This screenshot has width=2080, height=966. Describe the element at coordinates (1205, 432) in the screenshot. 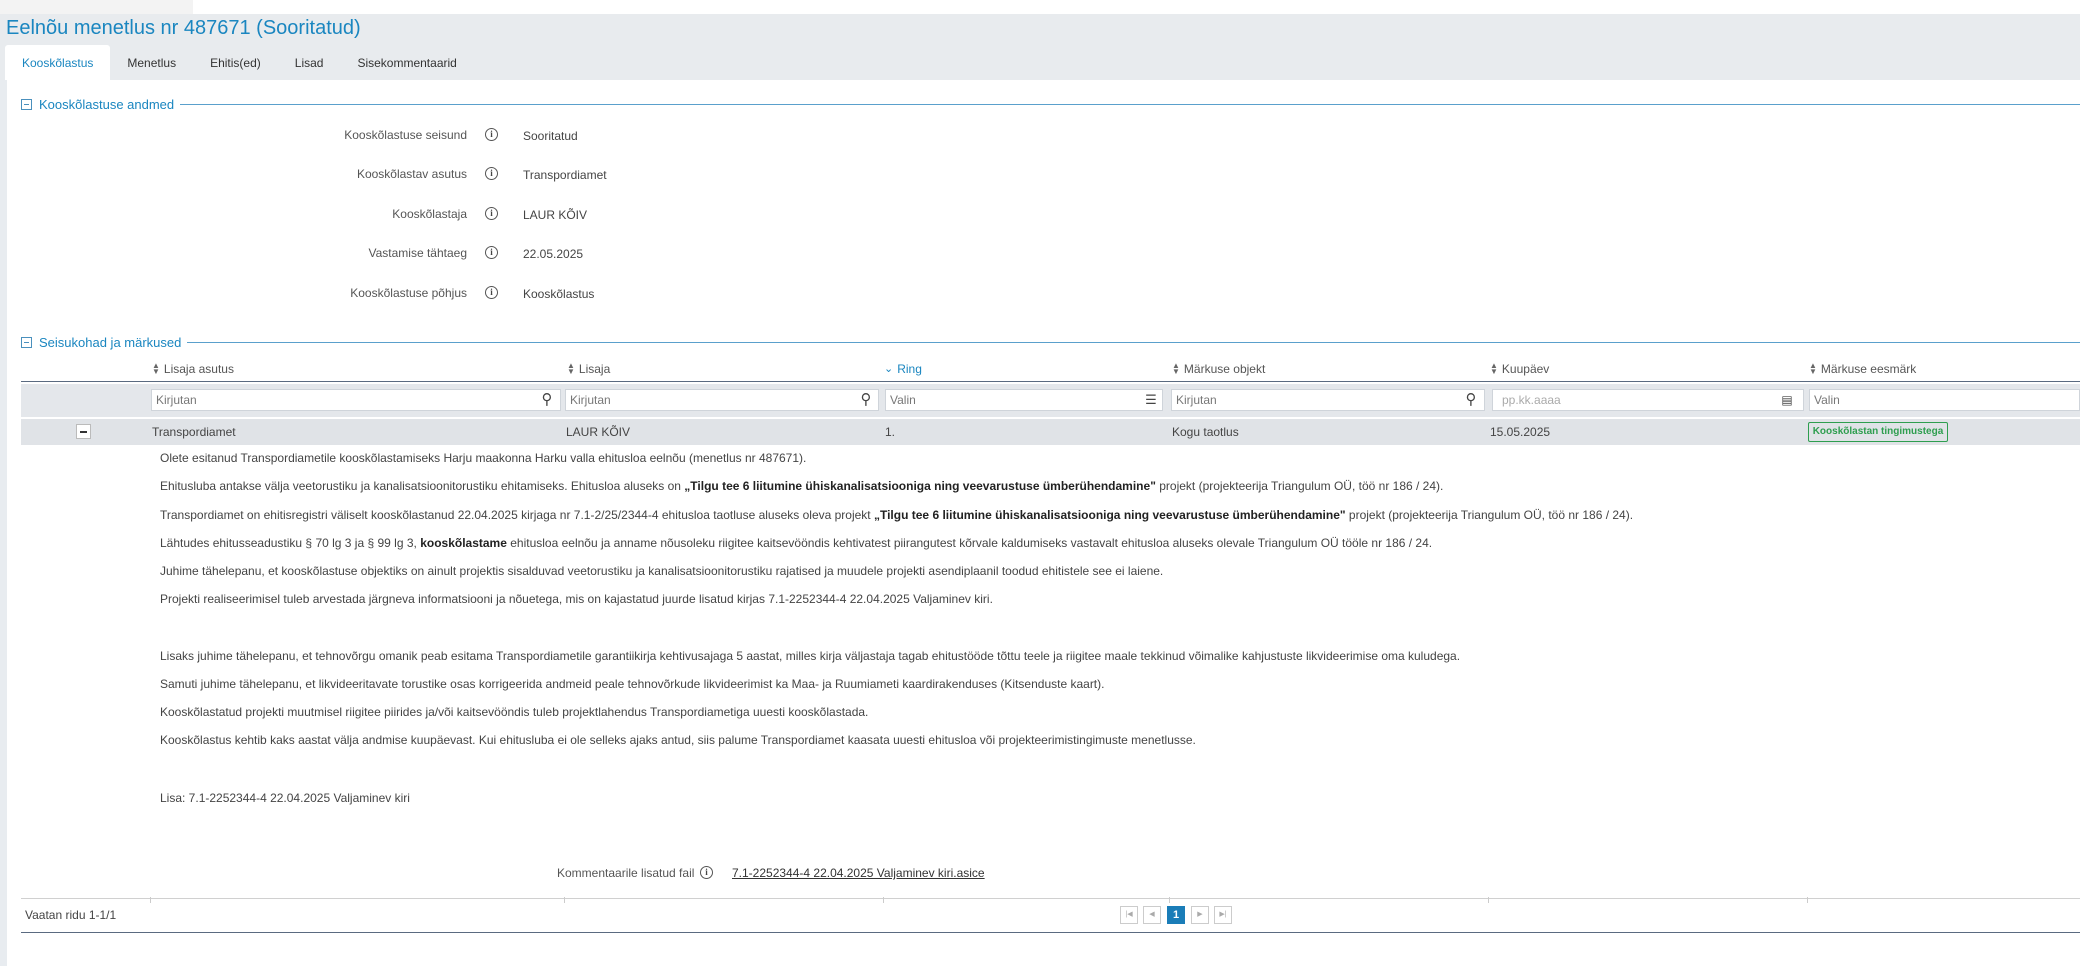

I see `cell-object: Kogu taotlus` at that location.